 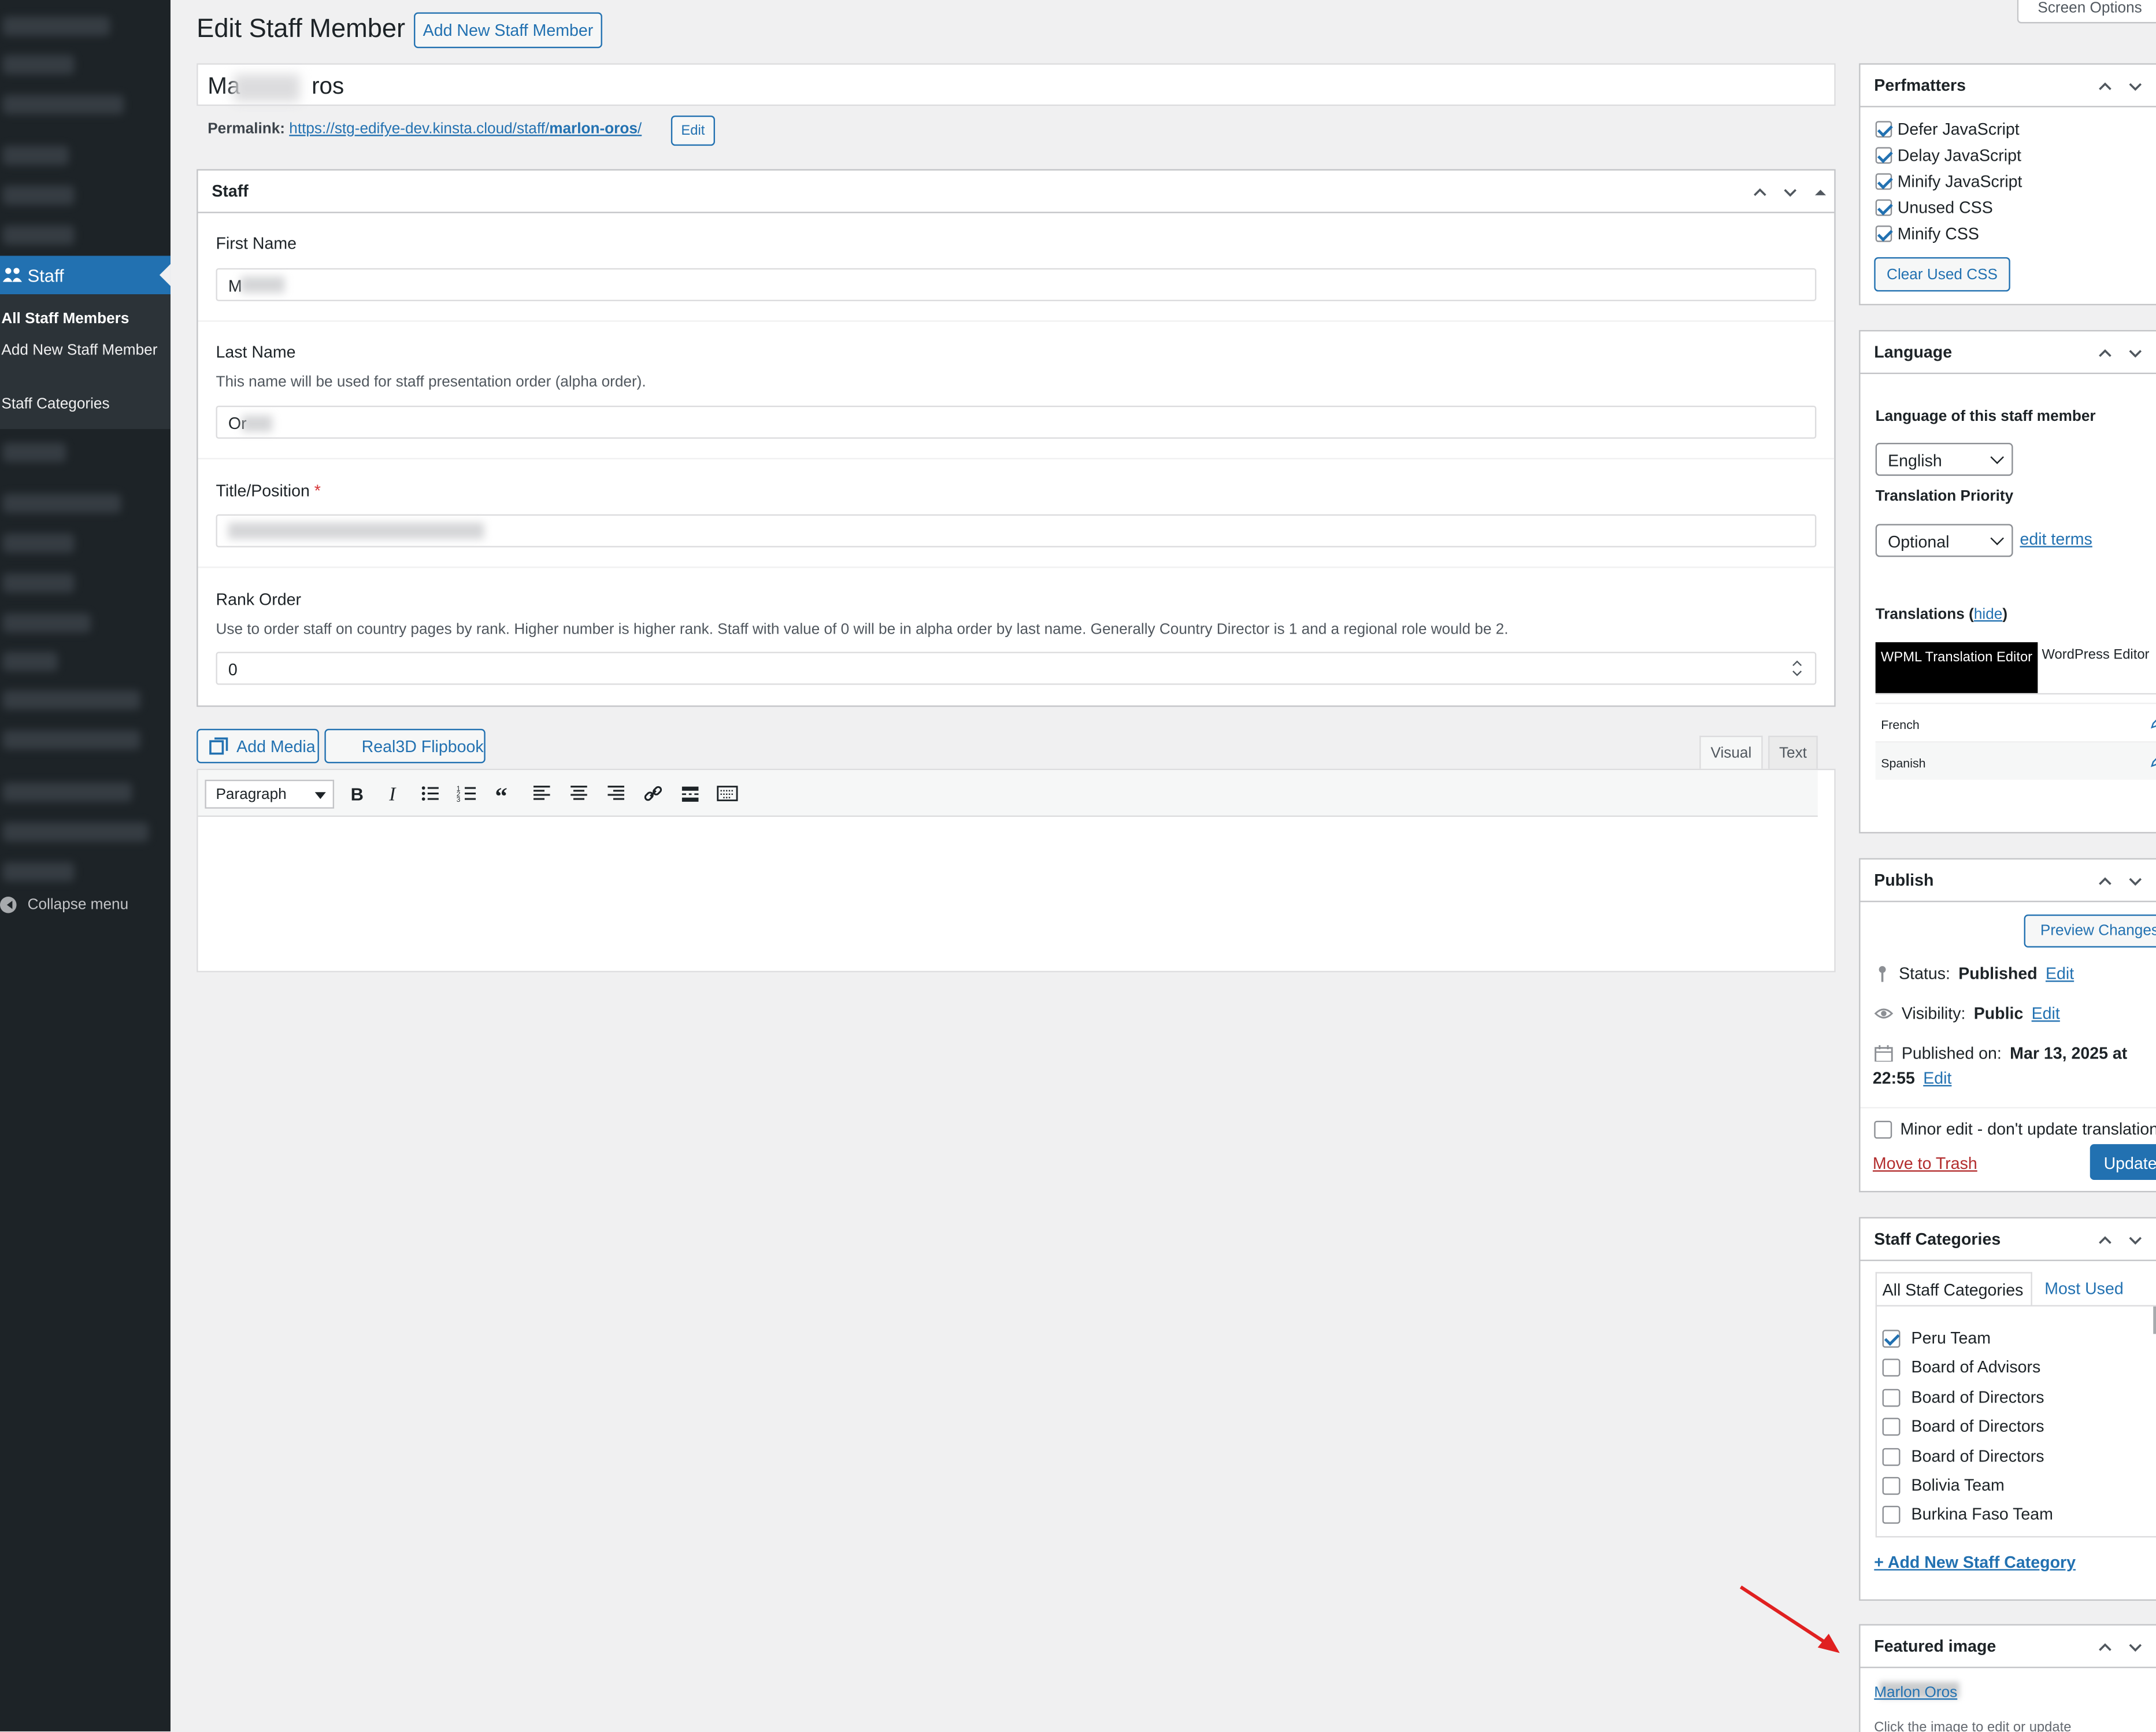 What do you see at coordinates (85, 275) in the screenshot?
I see `menu-item-staff: Staff` at bounding box center [85, 275].